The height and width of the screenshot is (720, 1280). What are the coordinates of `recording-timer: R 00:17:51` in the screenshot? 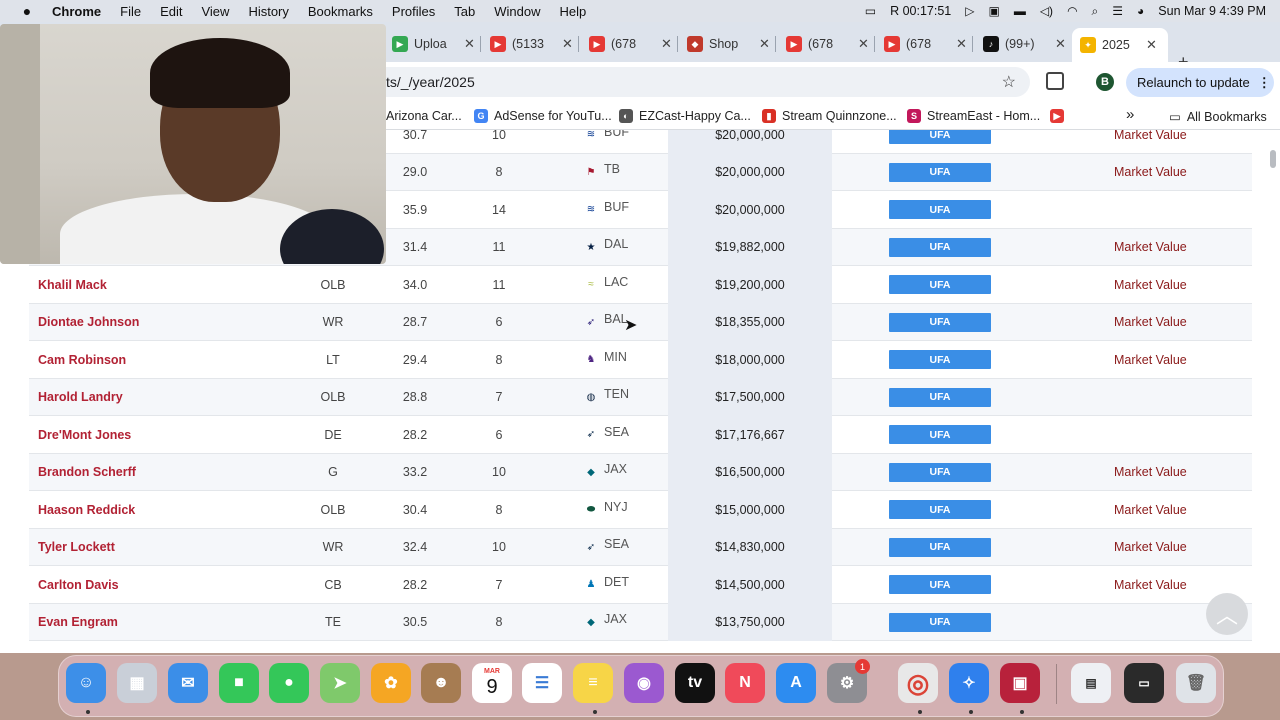 It's located at (920, 11).